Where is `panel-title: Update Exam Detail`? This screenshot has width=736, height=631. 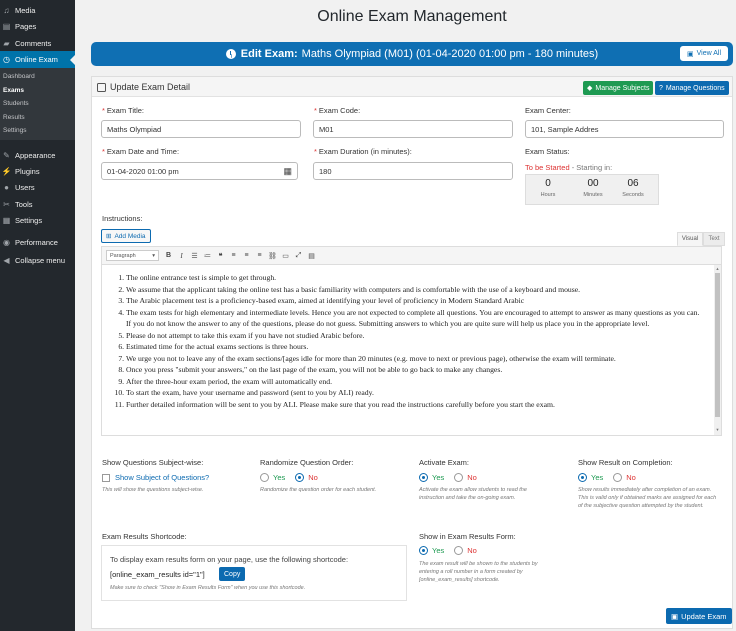
panel-title: Update Exam Detail is located at coordinates (143, 87).